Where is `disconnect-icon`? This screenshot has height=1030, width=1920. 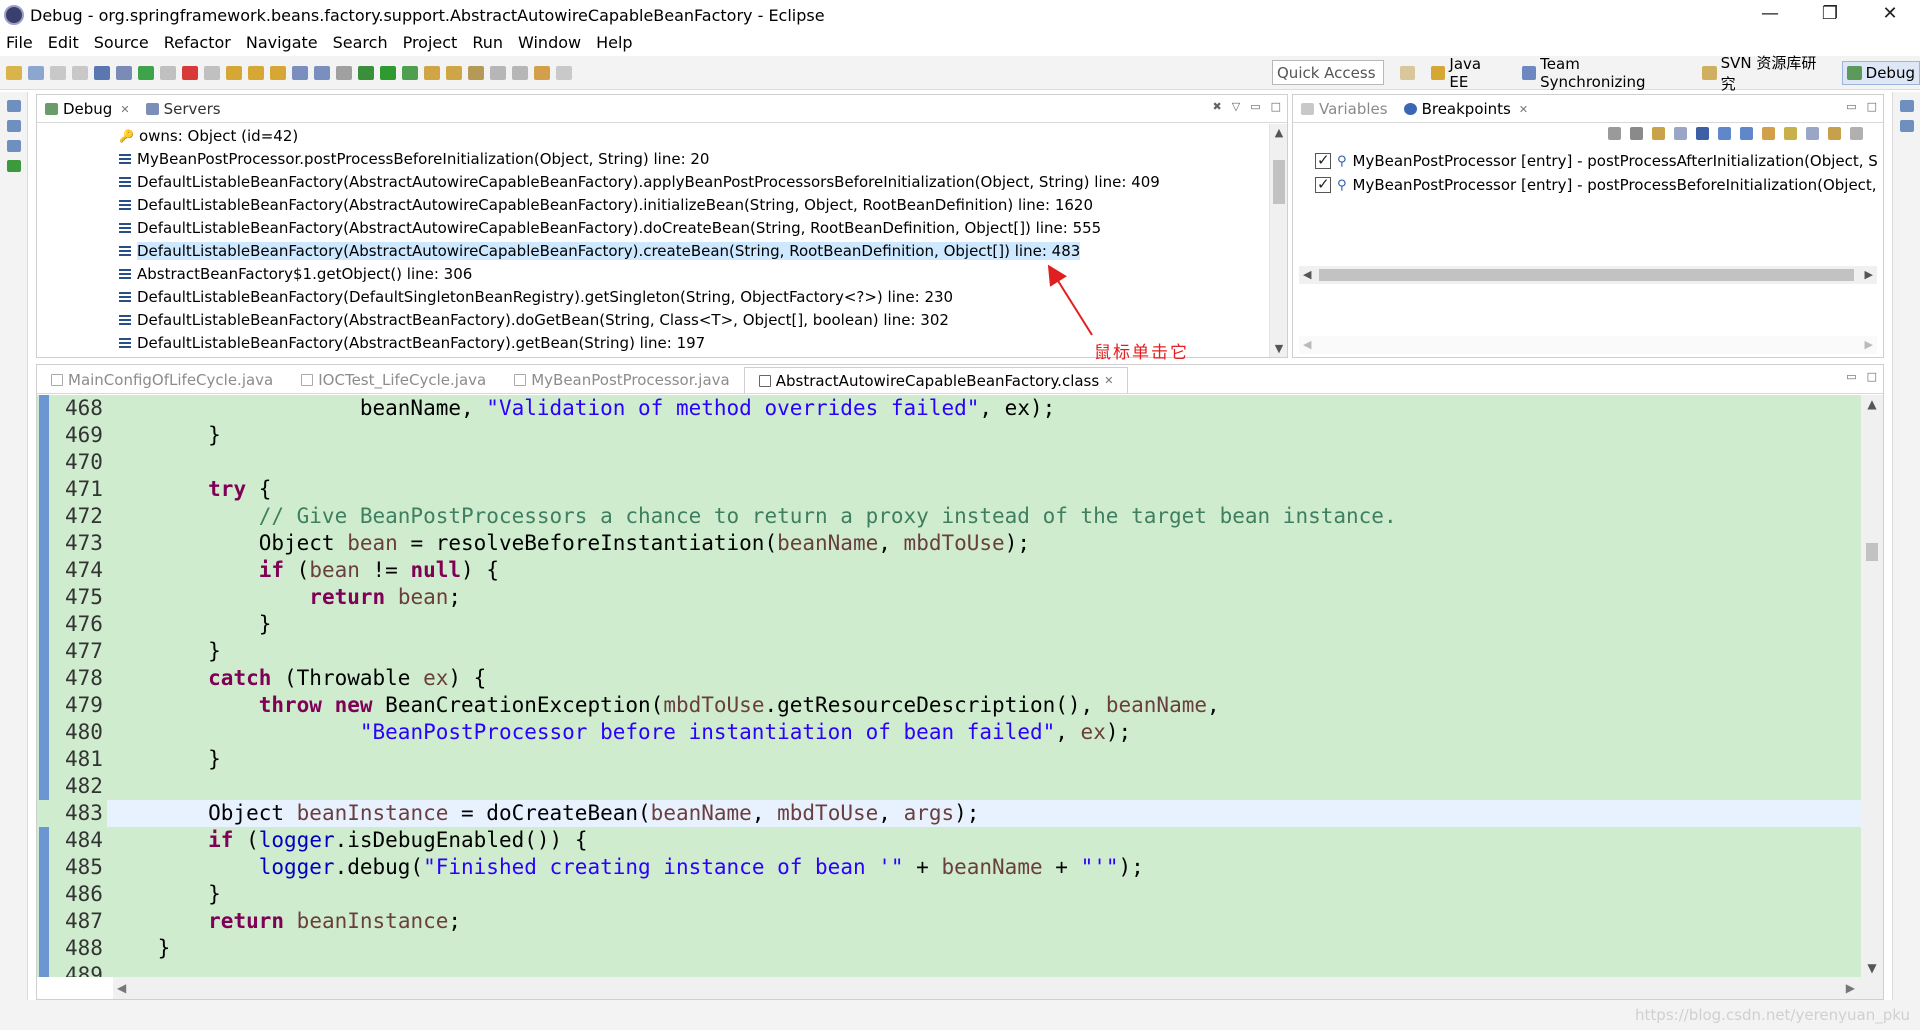 disconnect-icon is located at coordinates (212, 72).